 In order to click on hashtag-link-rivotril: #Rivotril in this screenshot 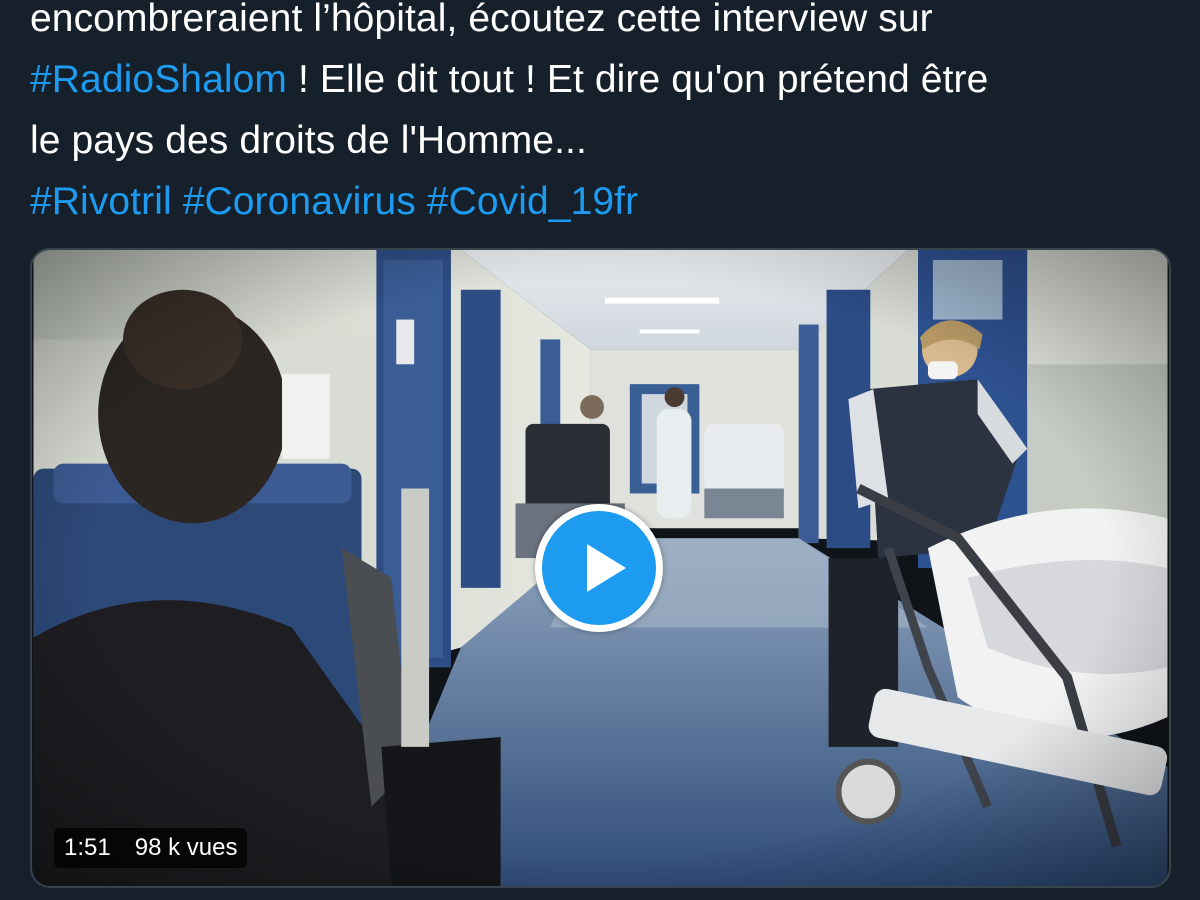, I will do `click(101, 201)`.